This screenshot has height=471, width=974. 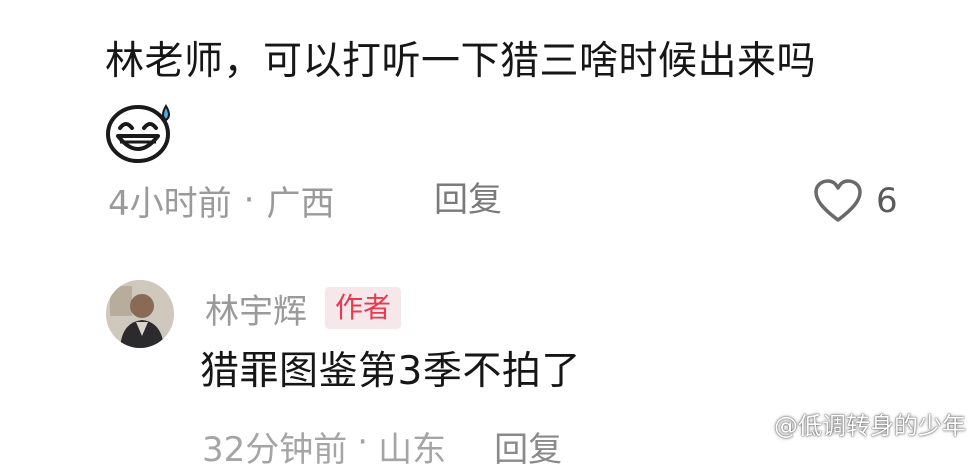 I want to click on watermark: @低调转身的少年, so click(x=853, y=423).